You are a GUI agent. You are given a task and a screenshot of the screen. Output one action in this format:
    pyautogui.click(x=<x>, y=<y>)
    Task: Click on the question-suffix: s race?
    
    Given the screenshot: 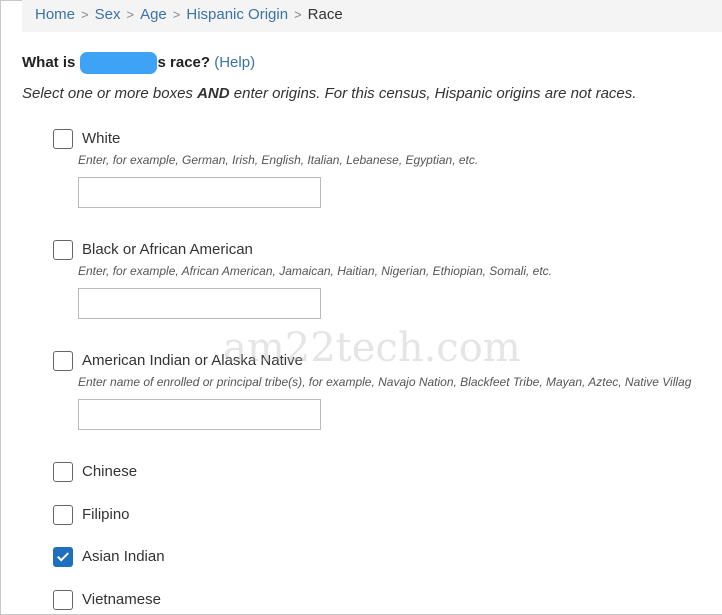 What is the action you would take?
    pyautogui.click(x=184, y=62)
    